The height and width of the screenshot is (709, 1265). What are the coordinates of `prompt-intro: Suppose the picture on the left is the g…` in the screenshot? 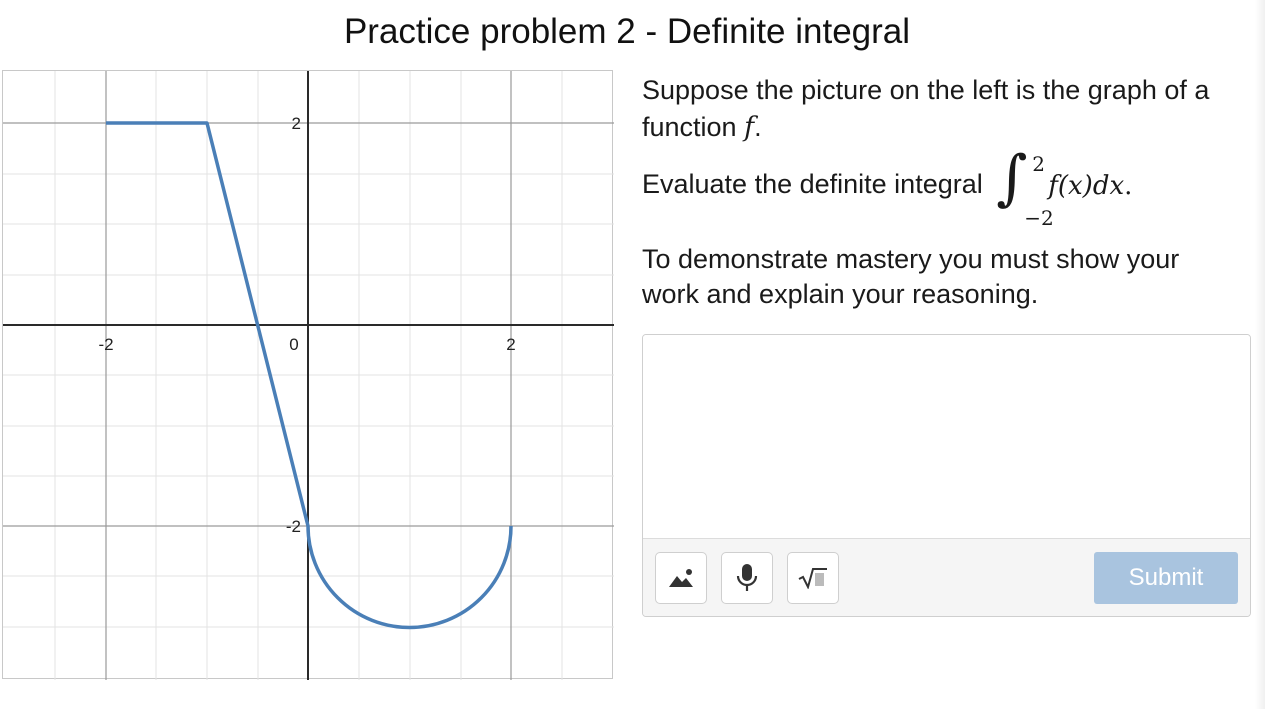 It's located at (942, 109).